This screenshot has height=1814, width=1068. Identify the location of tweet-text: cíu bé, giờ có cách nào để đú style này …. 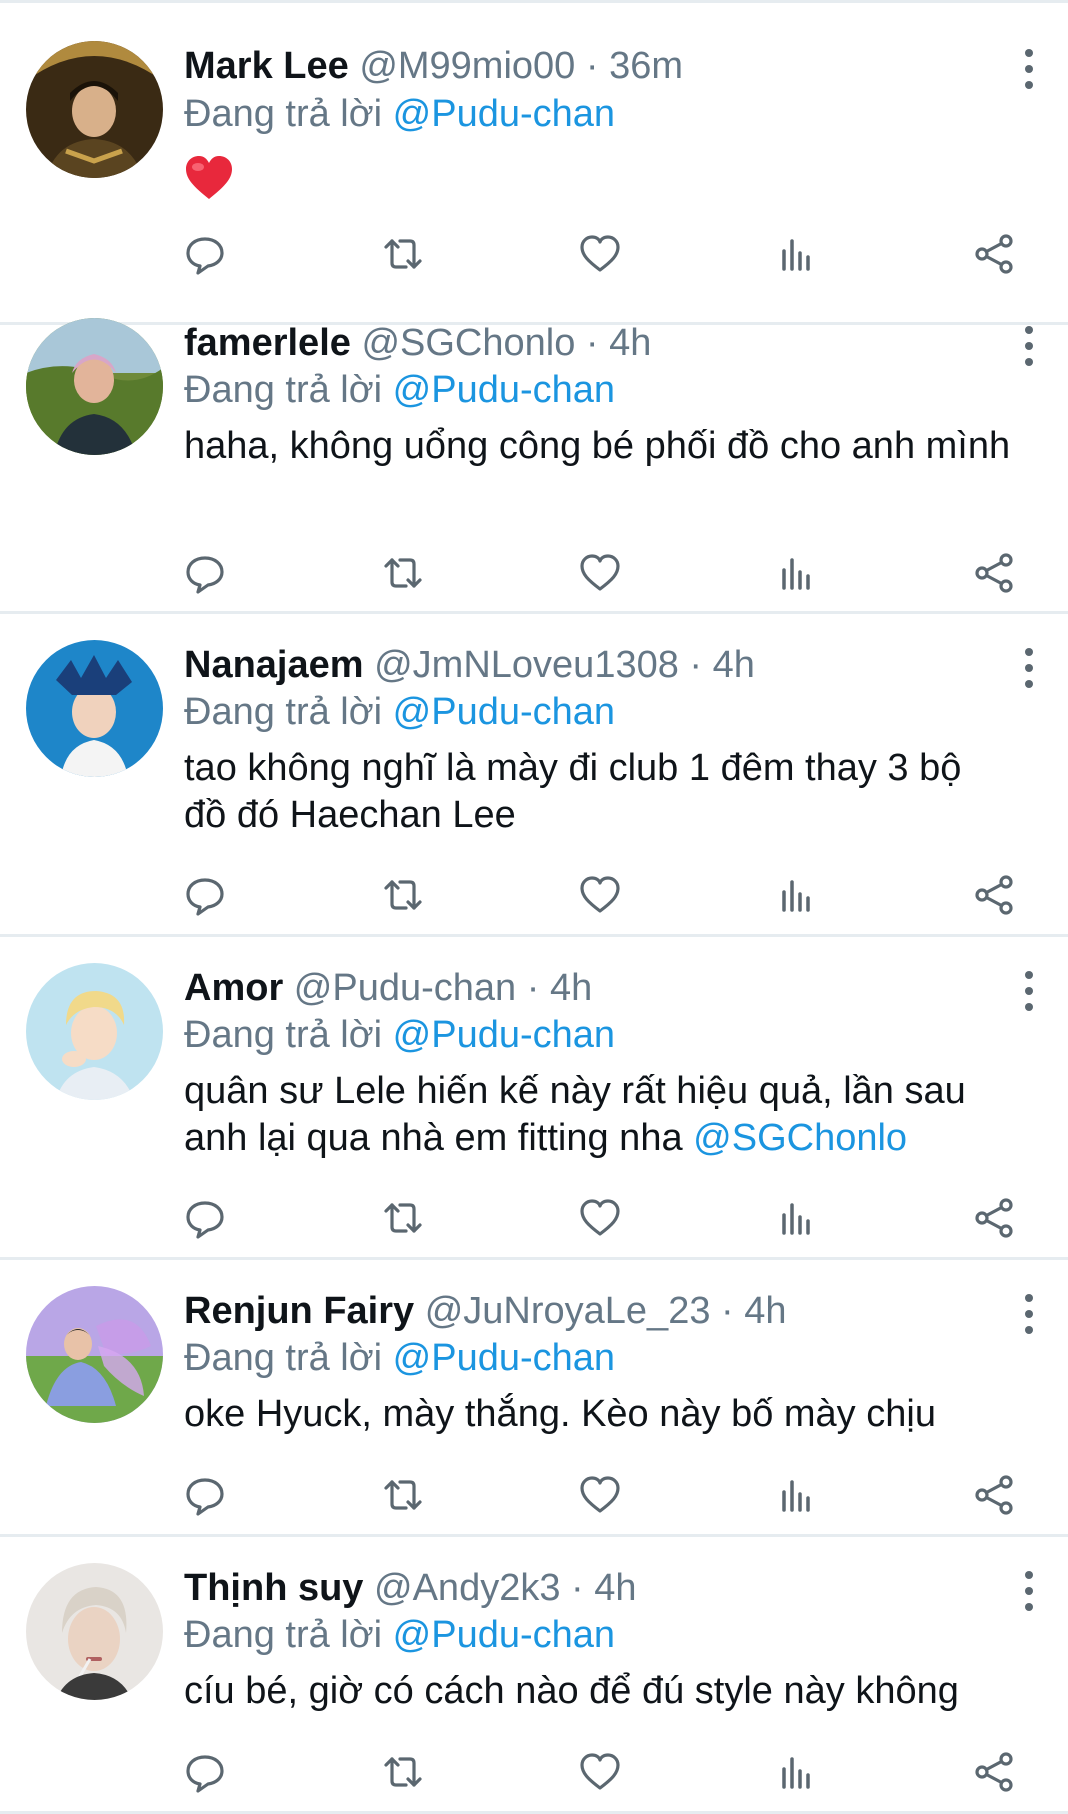
(571, 1691).